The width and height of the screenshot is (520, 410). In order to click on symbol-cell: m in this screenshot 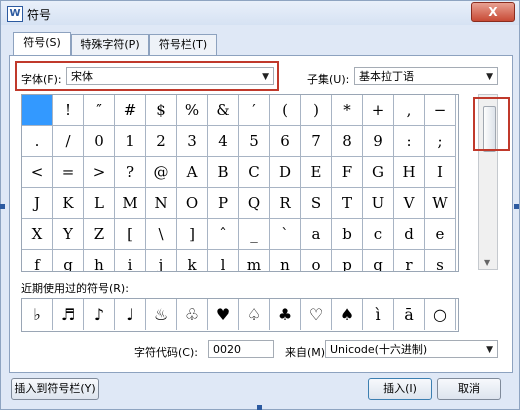, I will do `click(254, 260)`.